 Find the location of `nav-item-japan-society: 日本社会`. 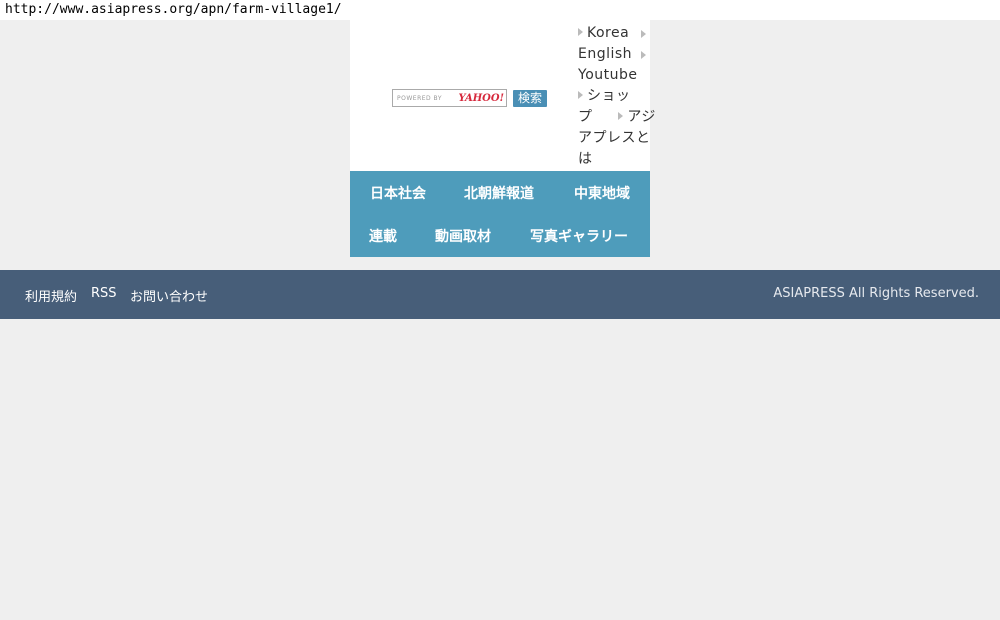

nav-item-japan-society: 日本社会 is located at coordinates (398, 193).